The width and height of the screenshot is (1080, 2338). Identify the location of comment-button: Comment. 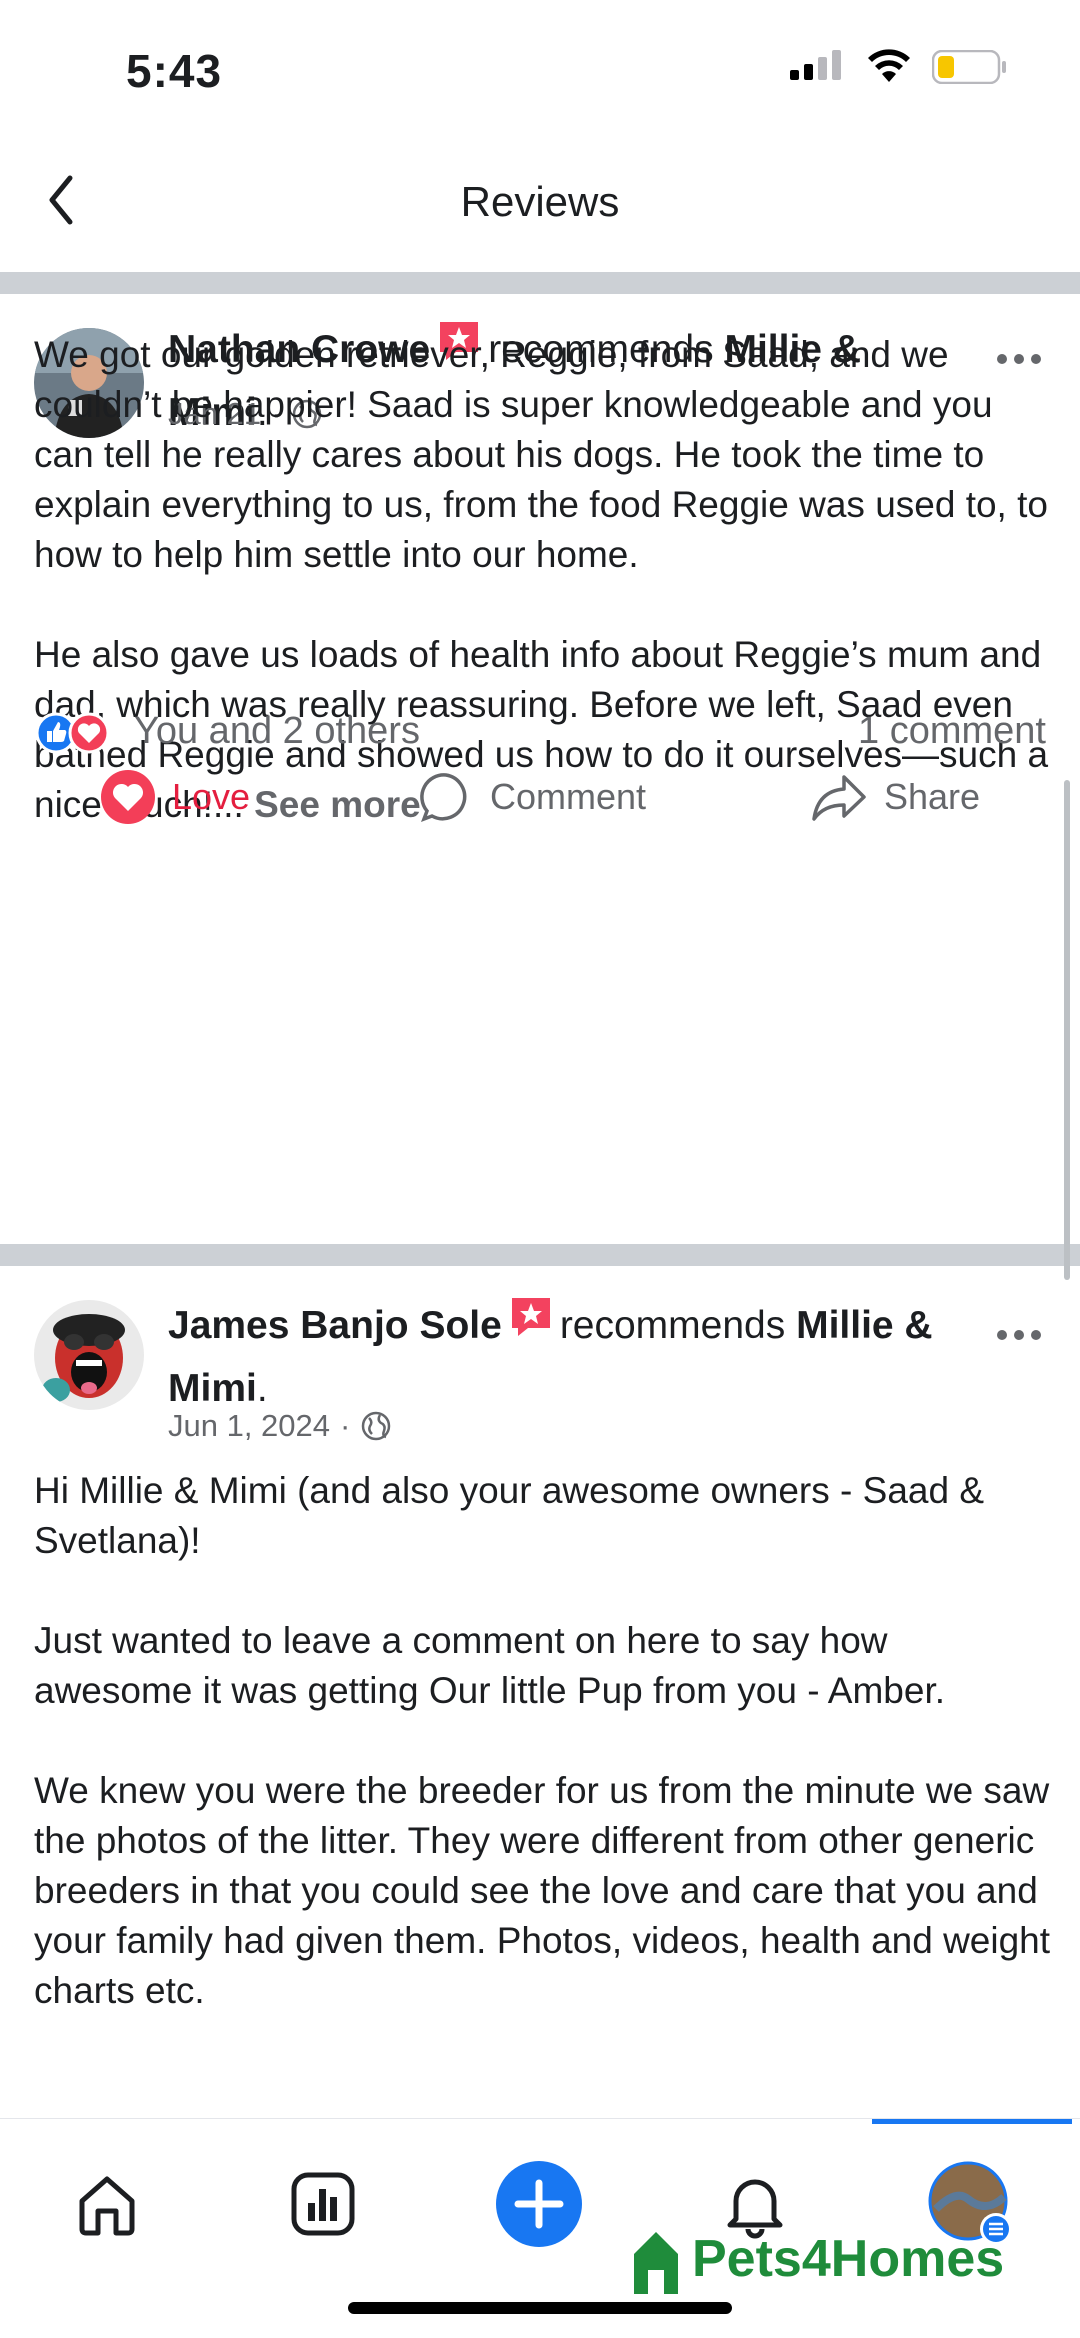
(532, 797).